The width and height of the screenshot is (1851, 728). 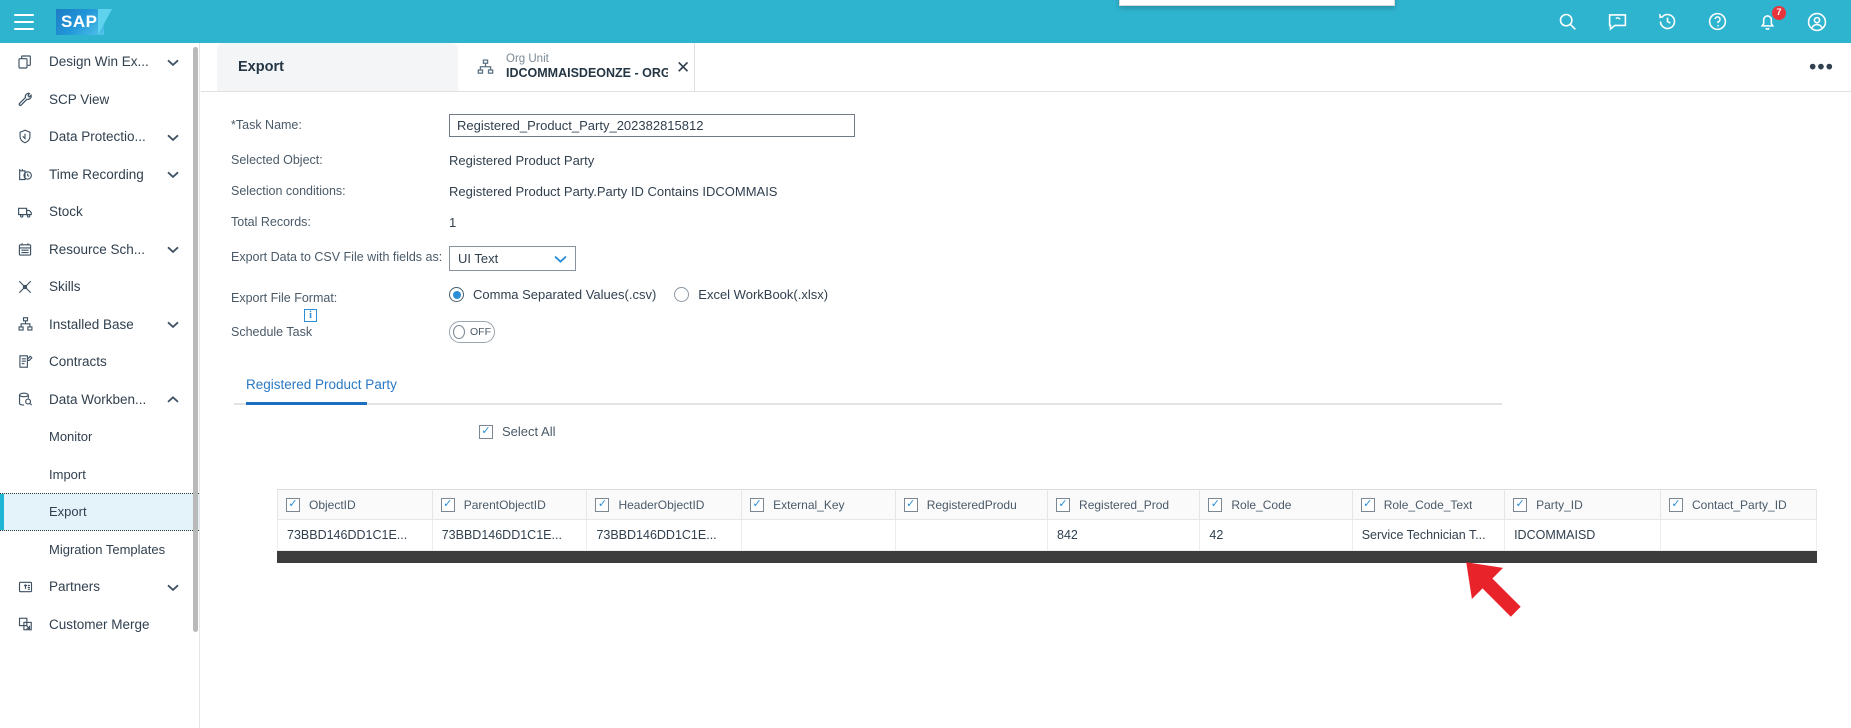 What do you see at coordinates (1047, 557) in the screenshot?
I see `table-horizontal-scrollbar` at bounding box center [1047, 557].